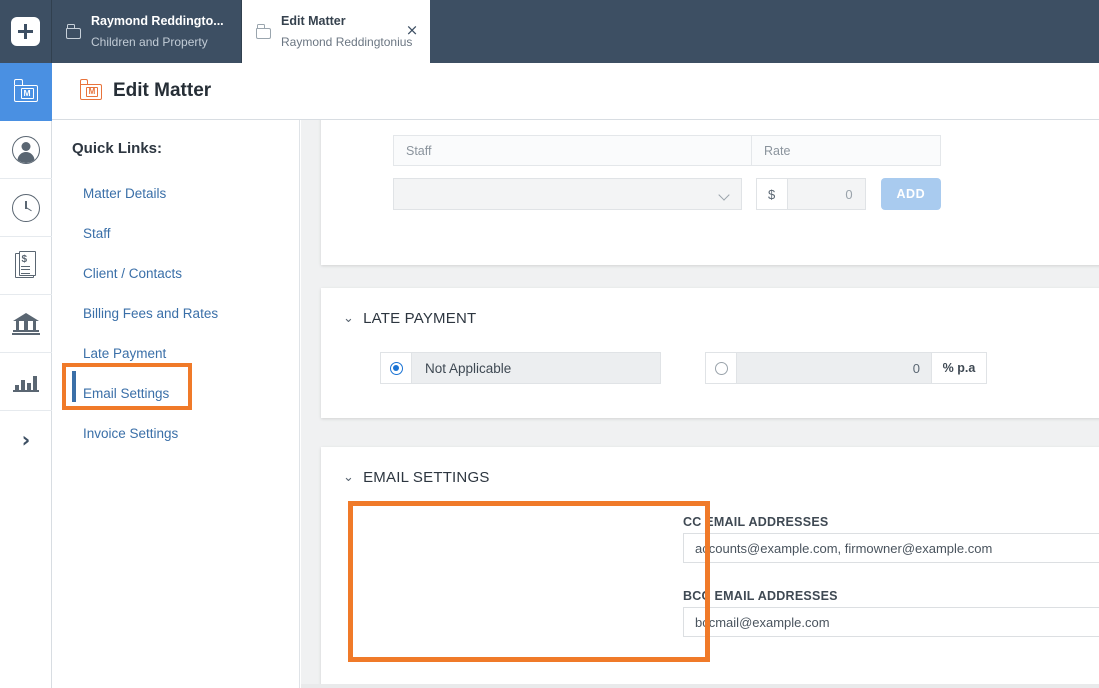  I want to click on page-title: Edit Matter, so click(162, 90).